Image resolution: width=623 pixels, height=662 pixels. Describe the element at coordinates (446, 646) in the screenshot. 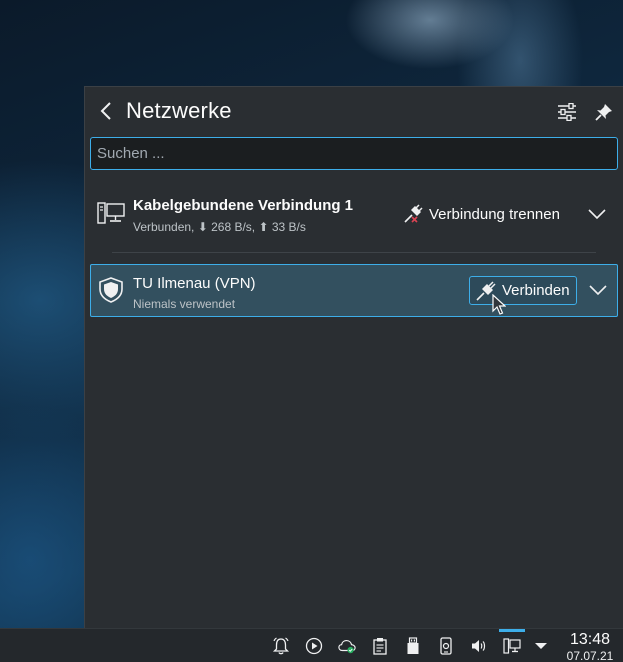

I see `kdeconnect-phone-icon` at that location.